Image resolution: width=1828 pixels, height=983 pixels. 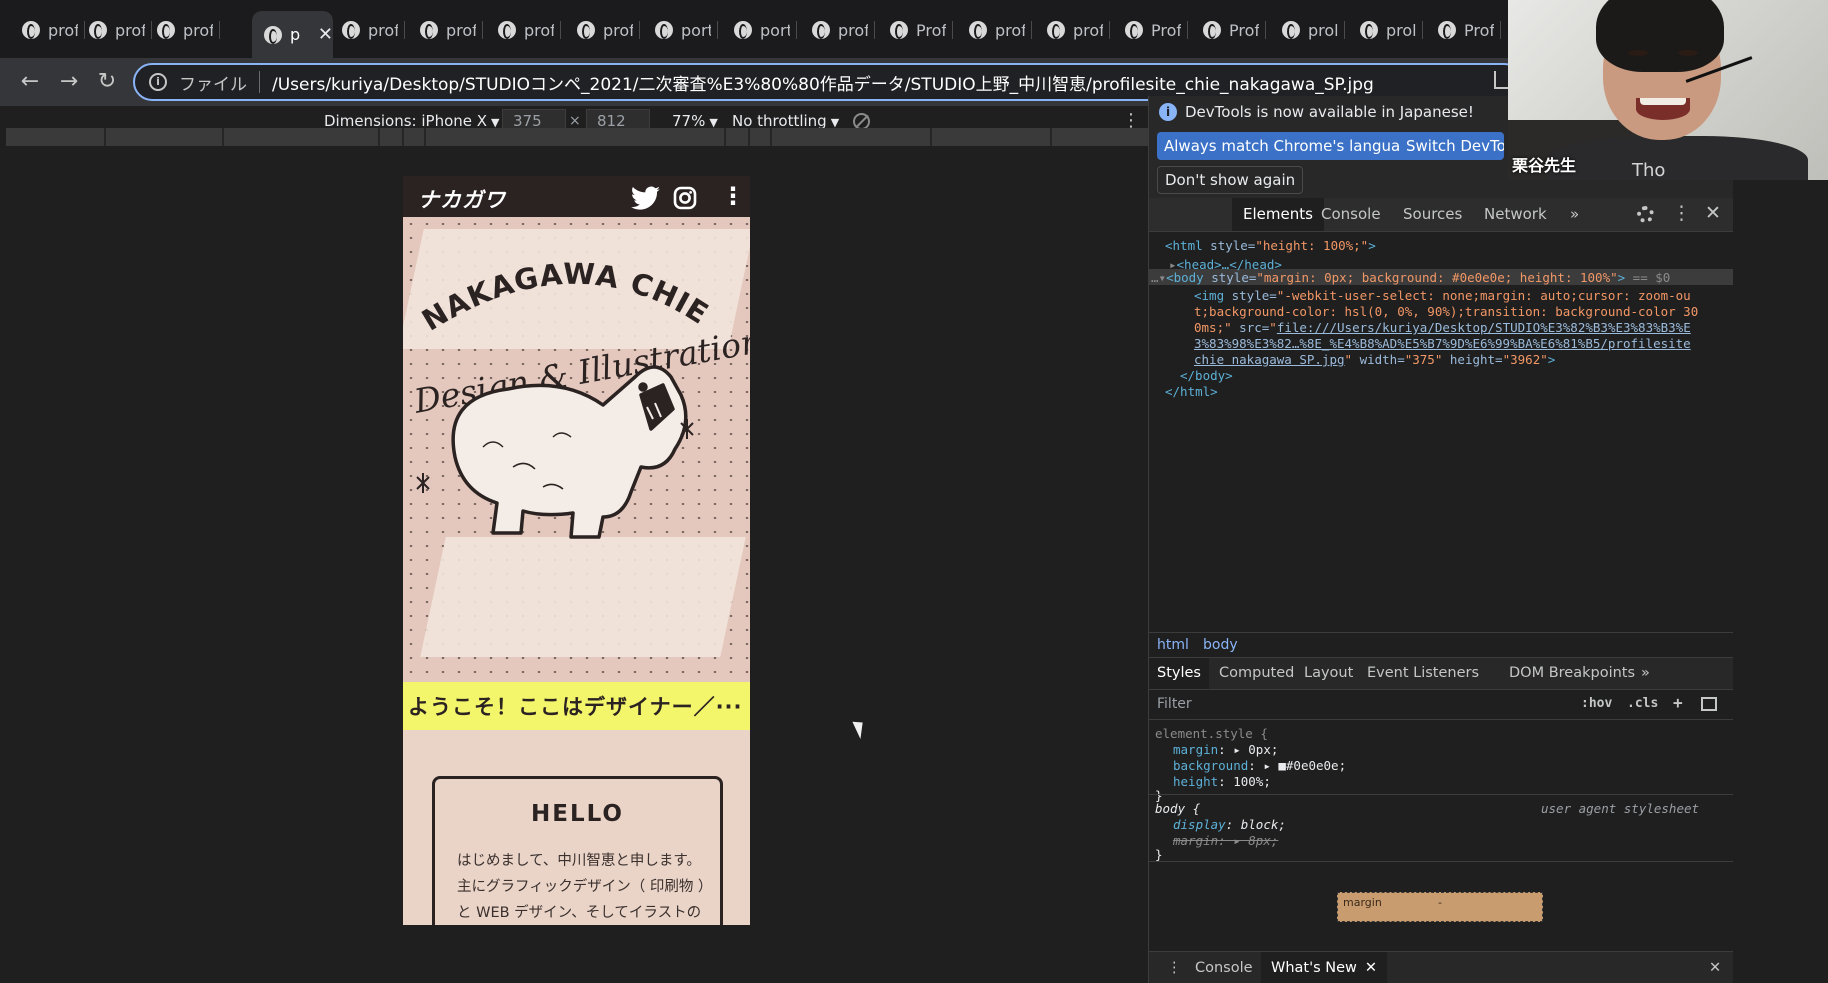 What do you see at coordinates (577, 137) in the screenshot?
I see `media-query-bar` at bounding box center [577, 137].